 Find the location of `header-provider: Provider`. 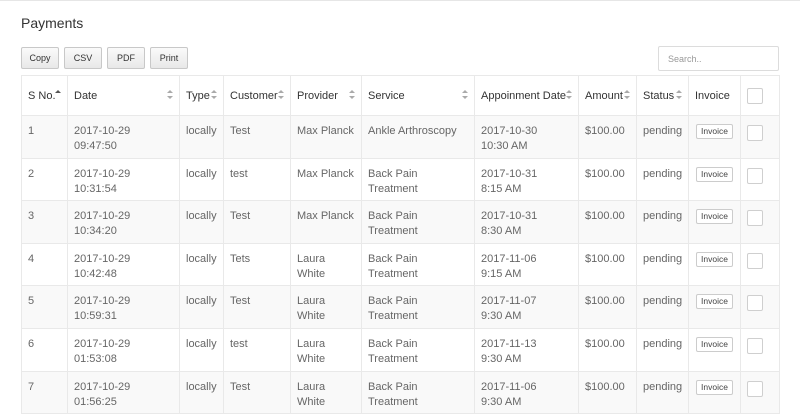

header-provider: Provider is located at coordinates (326, 95).